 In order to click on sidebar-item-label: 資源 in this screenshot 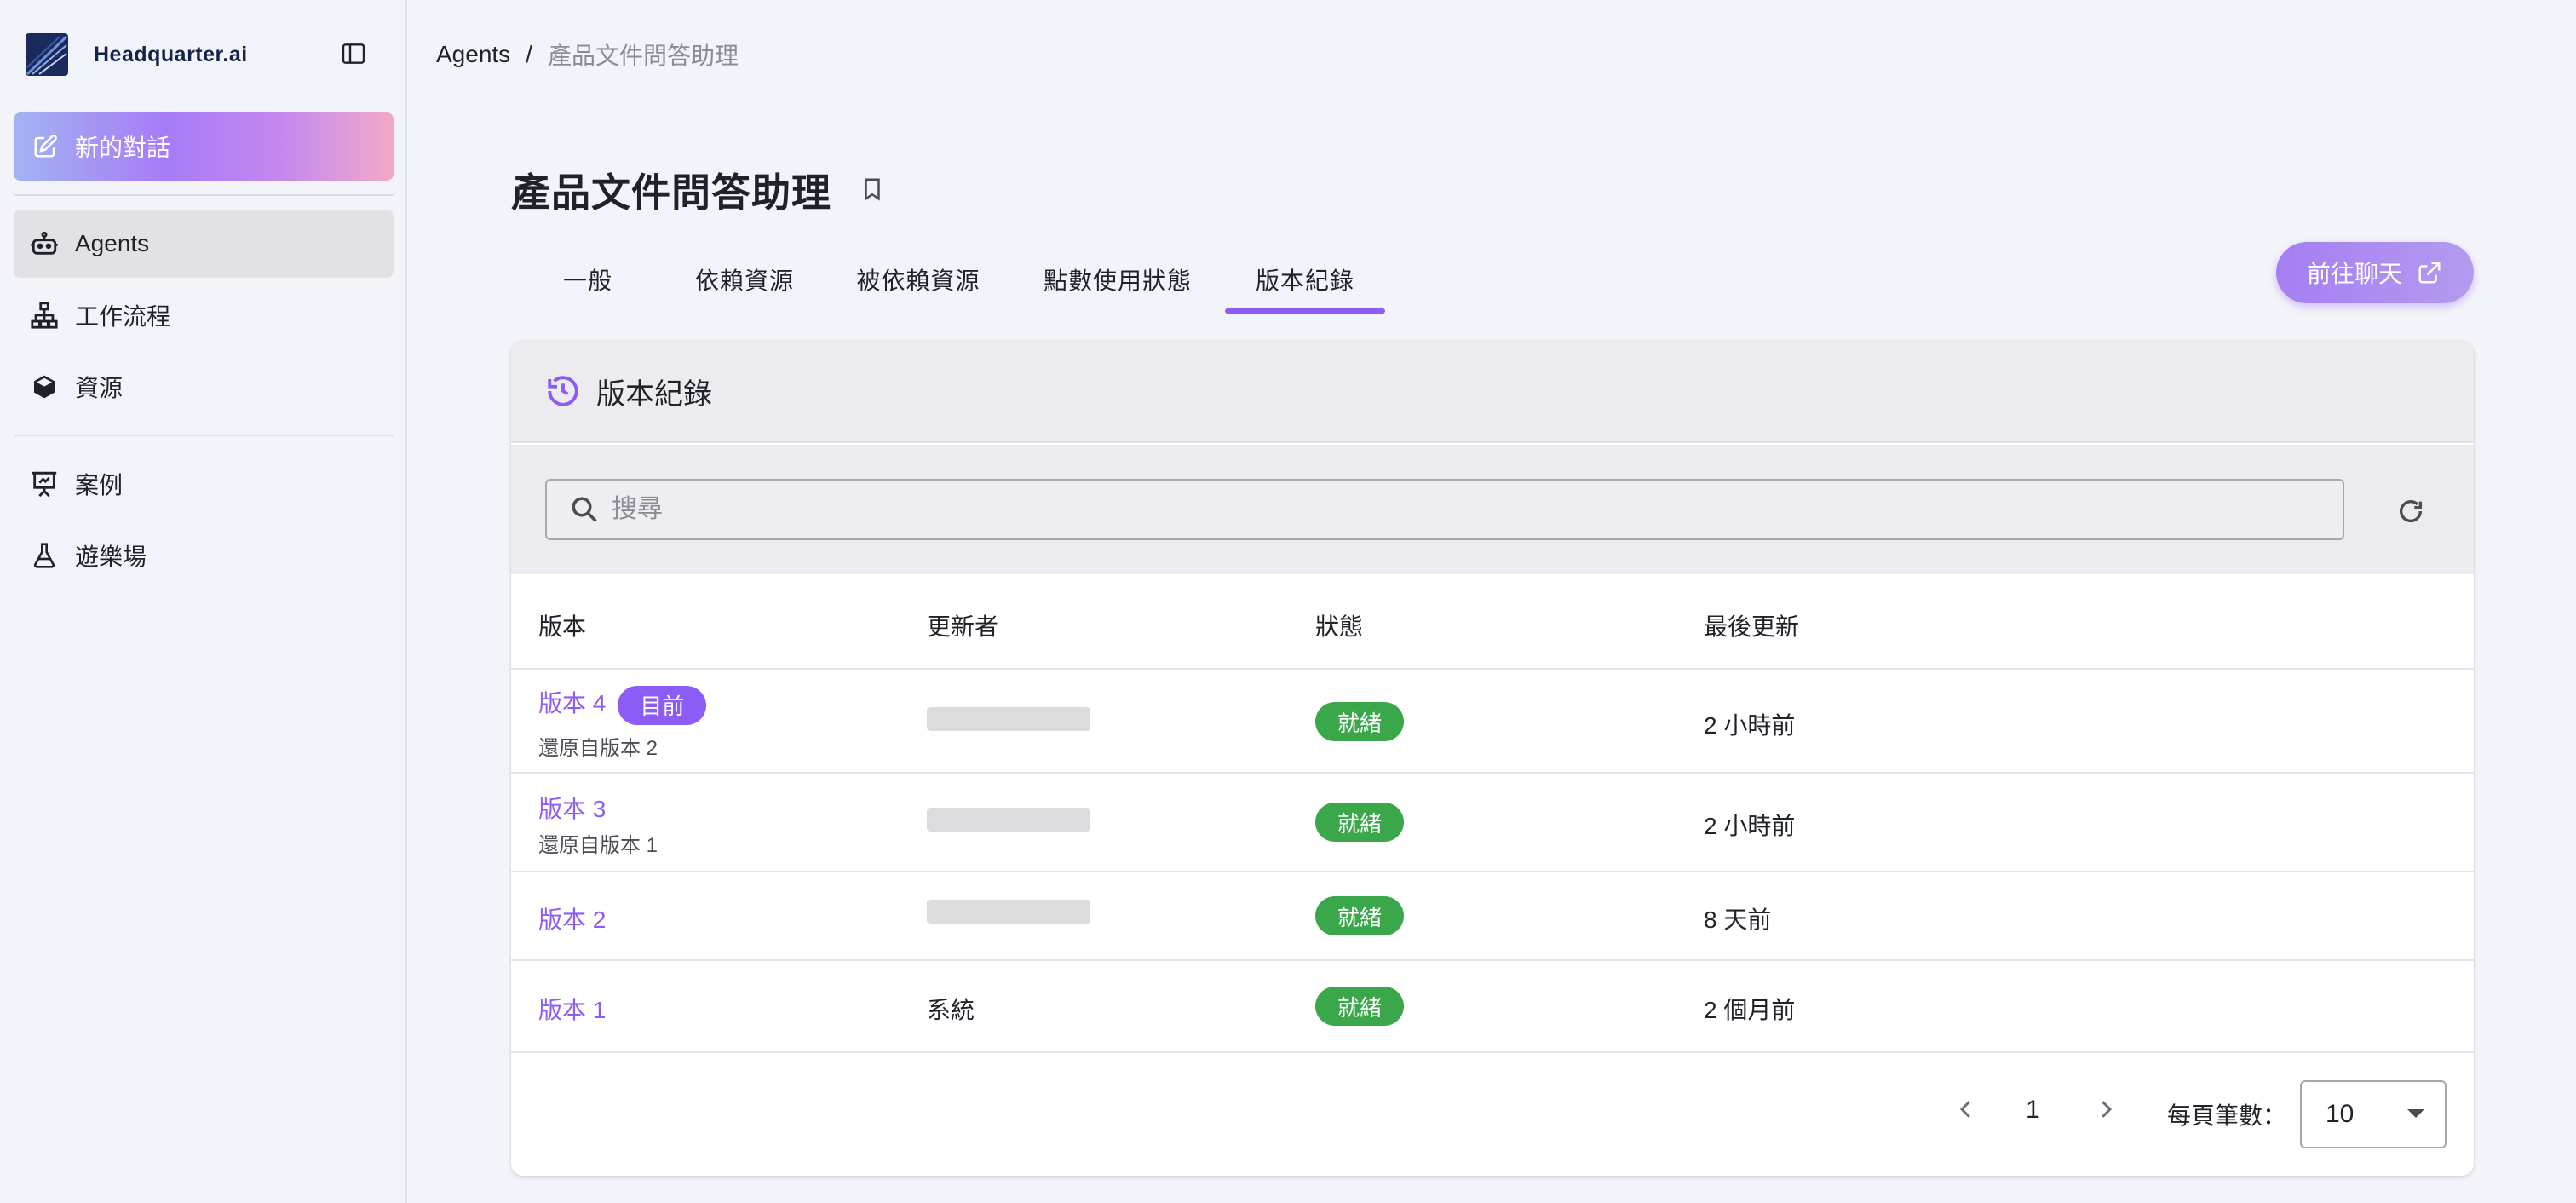, I will do `click(100, 388)`.